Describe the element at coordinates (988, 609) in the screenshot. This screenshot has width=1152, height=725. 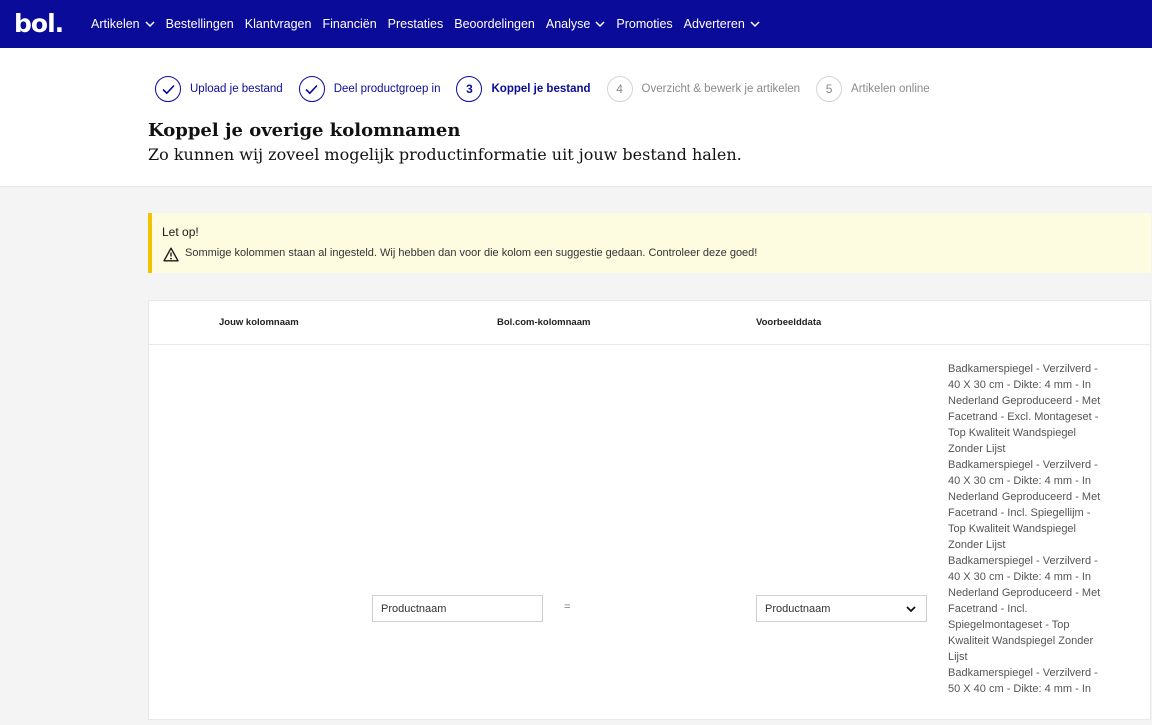
I see `example-data-line: Facetrand - Incl.` at that location.